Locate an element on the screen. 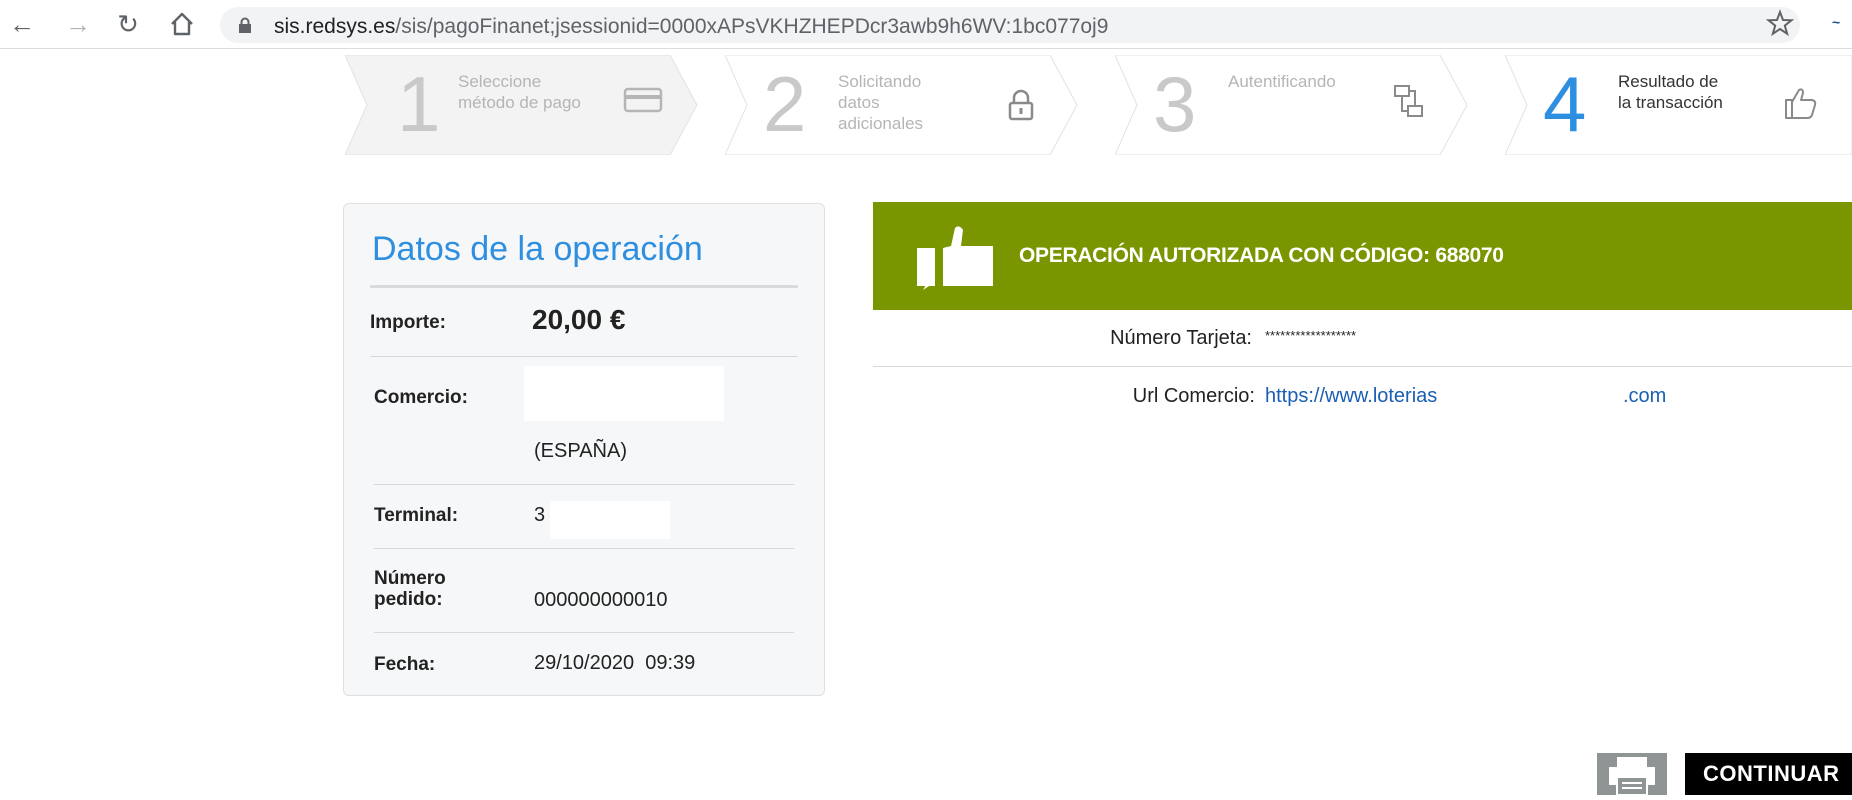 This screenshot has width=1852, height=800. credit-card-icon is located at coordinates (643, 100).